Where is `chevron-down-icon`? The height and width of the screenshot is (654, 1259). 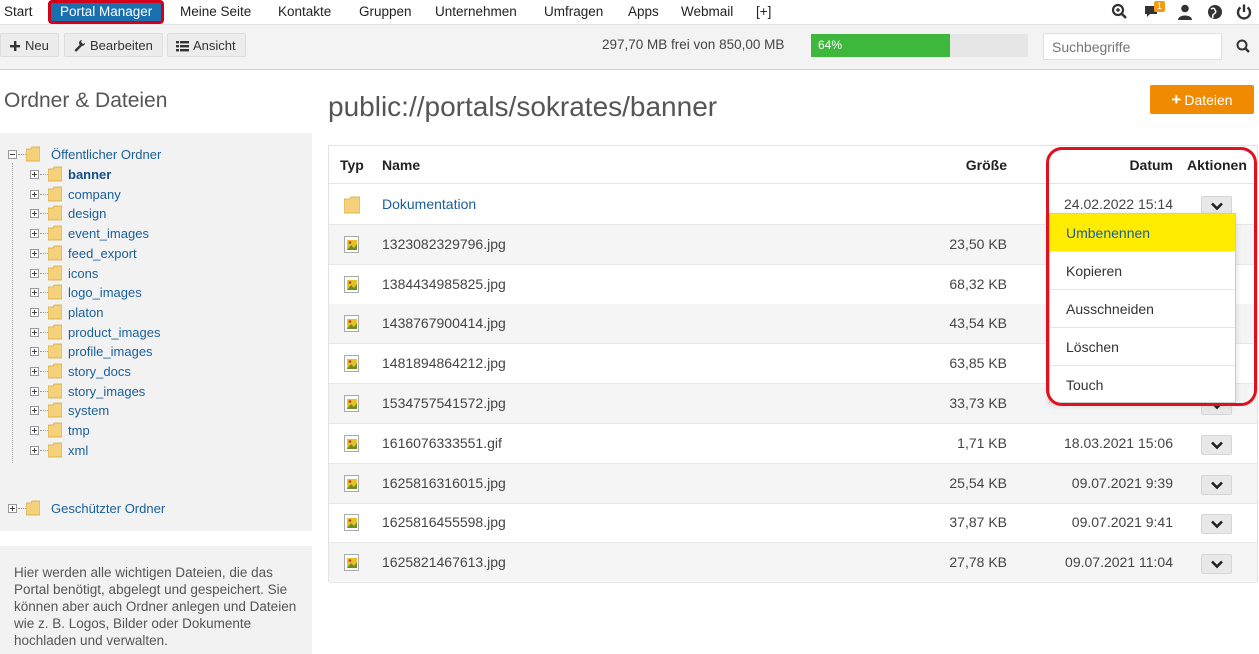 chevron-down-icon is located at coordinates (1217, 564).